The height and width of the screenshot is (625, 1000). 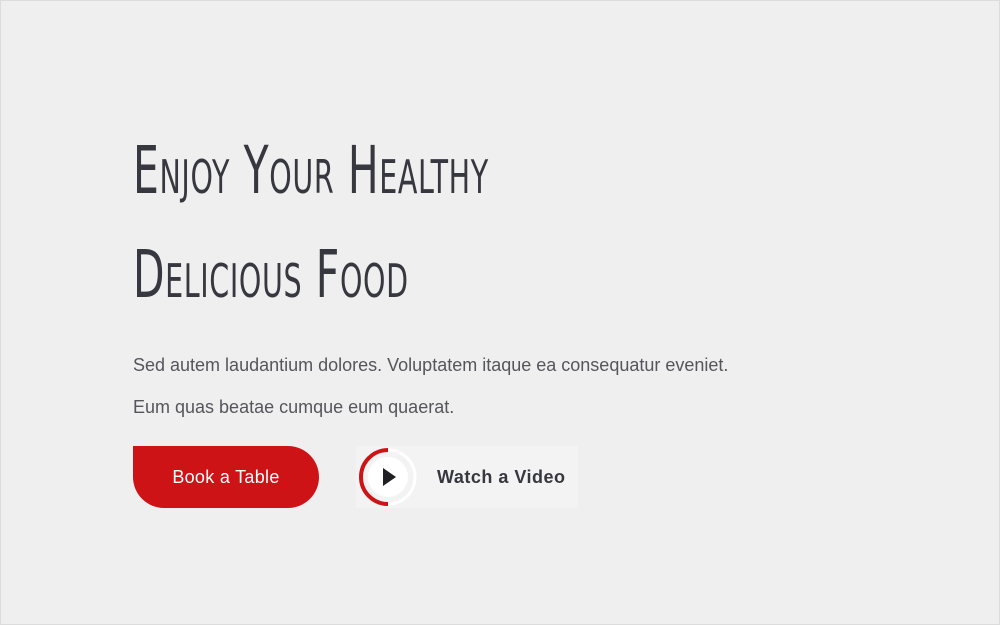 I want to click on play-icon, so click(x=388, y=477).